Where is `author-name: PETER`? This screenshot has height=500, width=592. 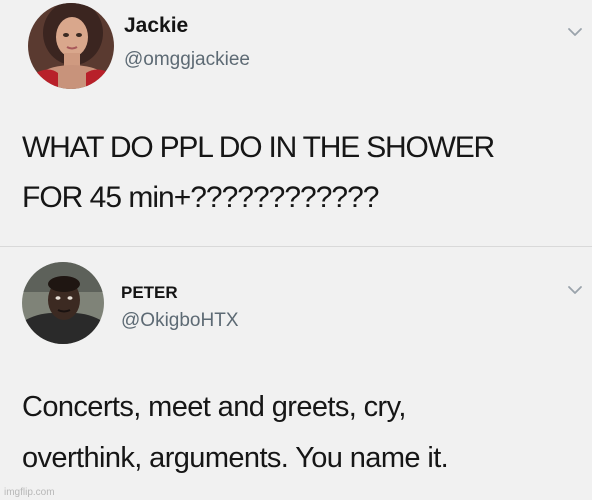 author-name: PETER is located at coordinates (149, 293).